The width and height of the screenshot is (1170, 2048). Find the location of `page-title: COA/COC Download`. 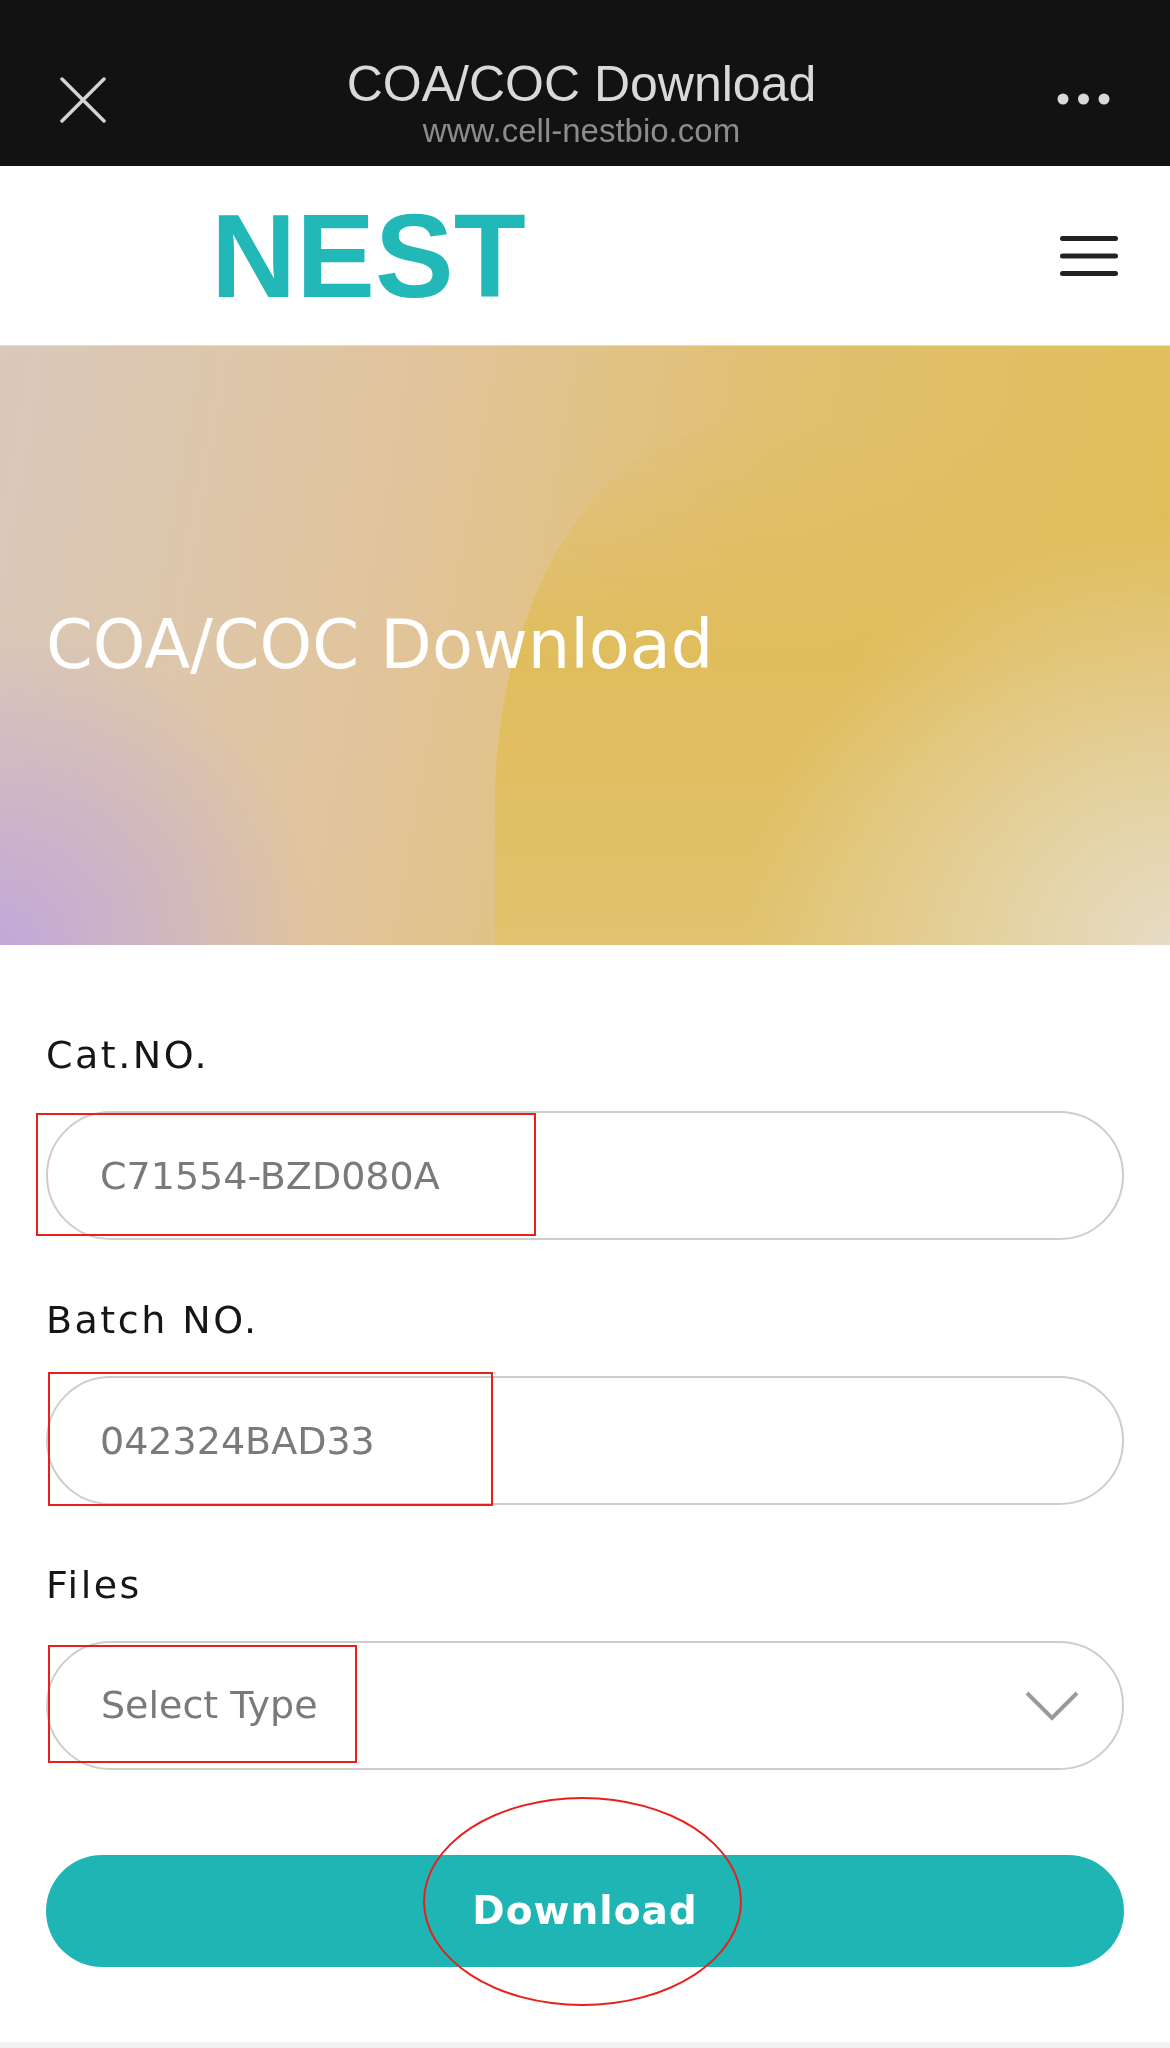

page-title: COA/COC Download is located at coordinates (380, 645).